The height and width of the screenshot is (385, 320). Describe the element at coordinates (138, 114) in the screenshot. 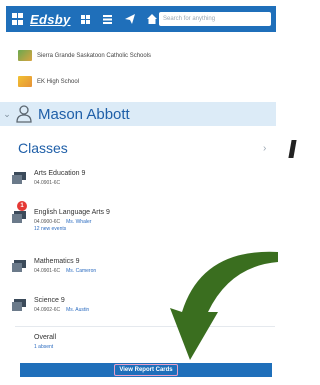

I see `student-header: ⌄ Mason Abbott` at that location.